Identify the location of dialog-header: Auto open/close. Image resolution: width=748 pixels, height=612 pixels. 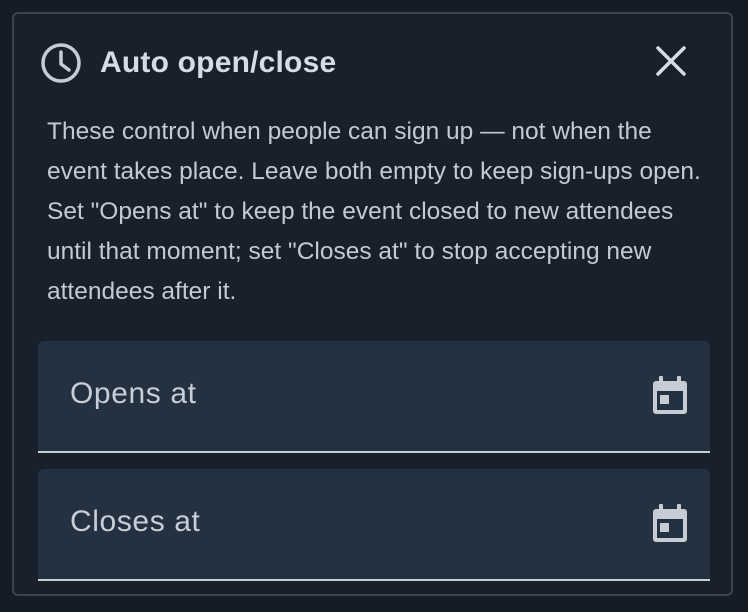
(188, 63).